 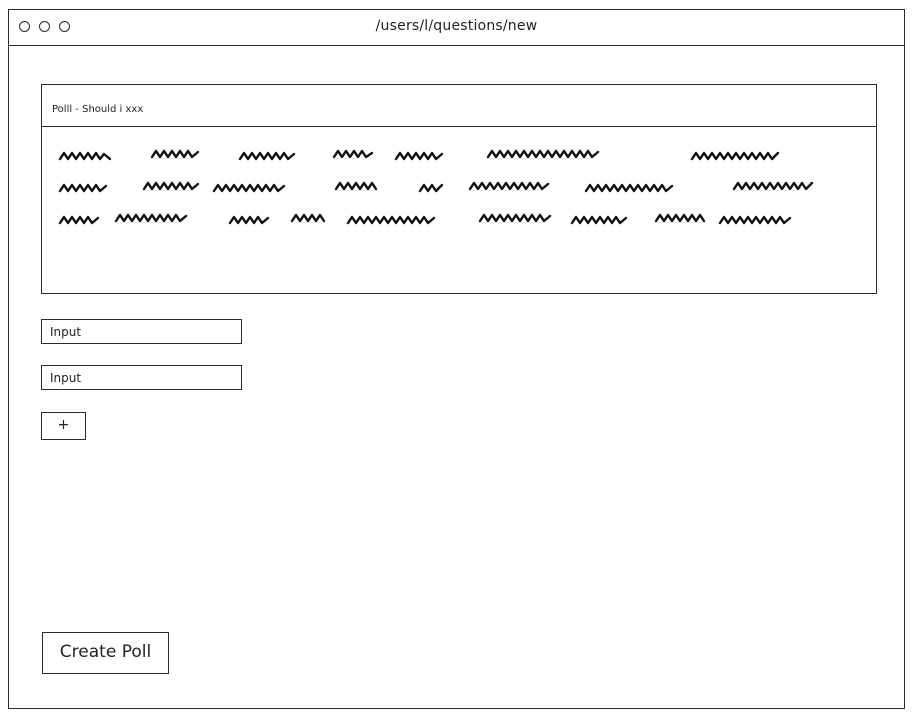 What do you see at coordinates (141, 331) in the screenshot?
I see `option-input-1: Input` at bounding box center [141, 331].